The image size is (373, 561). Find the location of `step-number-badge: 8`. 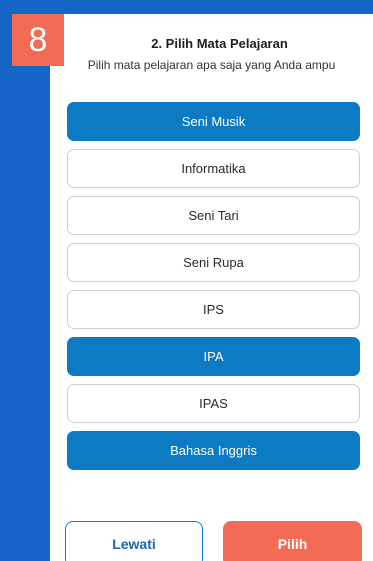

step-number-badge: 8 is located at coordinates (38, 40).